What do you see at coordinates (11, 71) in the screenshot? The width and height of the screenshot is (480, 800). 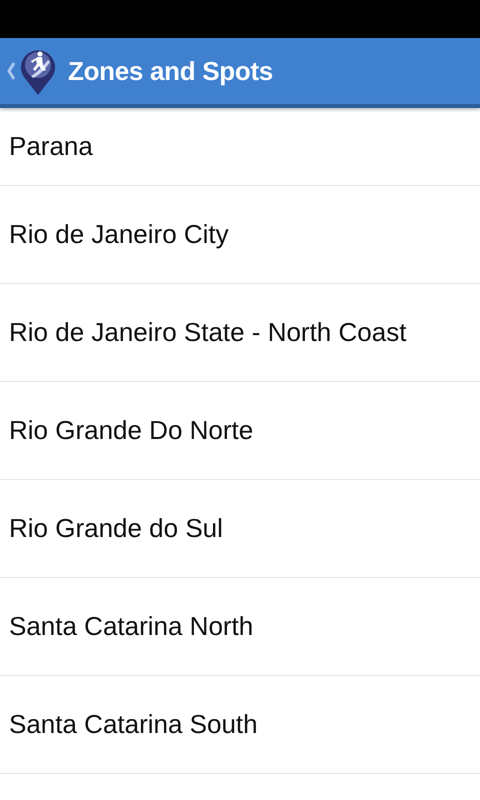 I see `back-chevron-icon` at bounding box center [11, 71].